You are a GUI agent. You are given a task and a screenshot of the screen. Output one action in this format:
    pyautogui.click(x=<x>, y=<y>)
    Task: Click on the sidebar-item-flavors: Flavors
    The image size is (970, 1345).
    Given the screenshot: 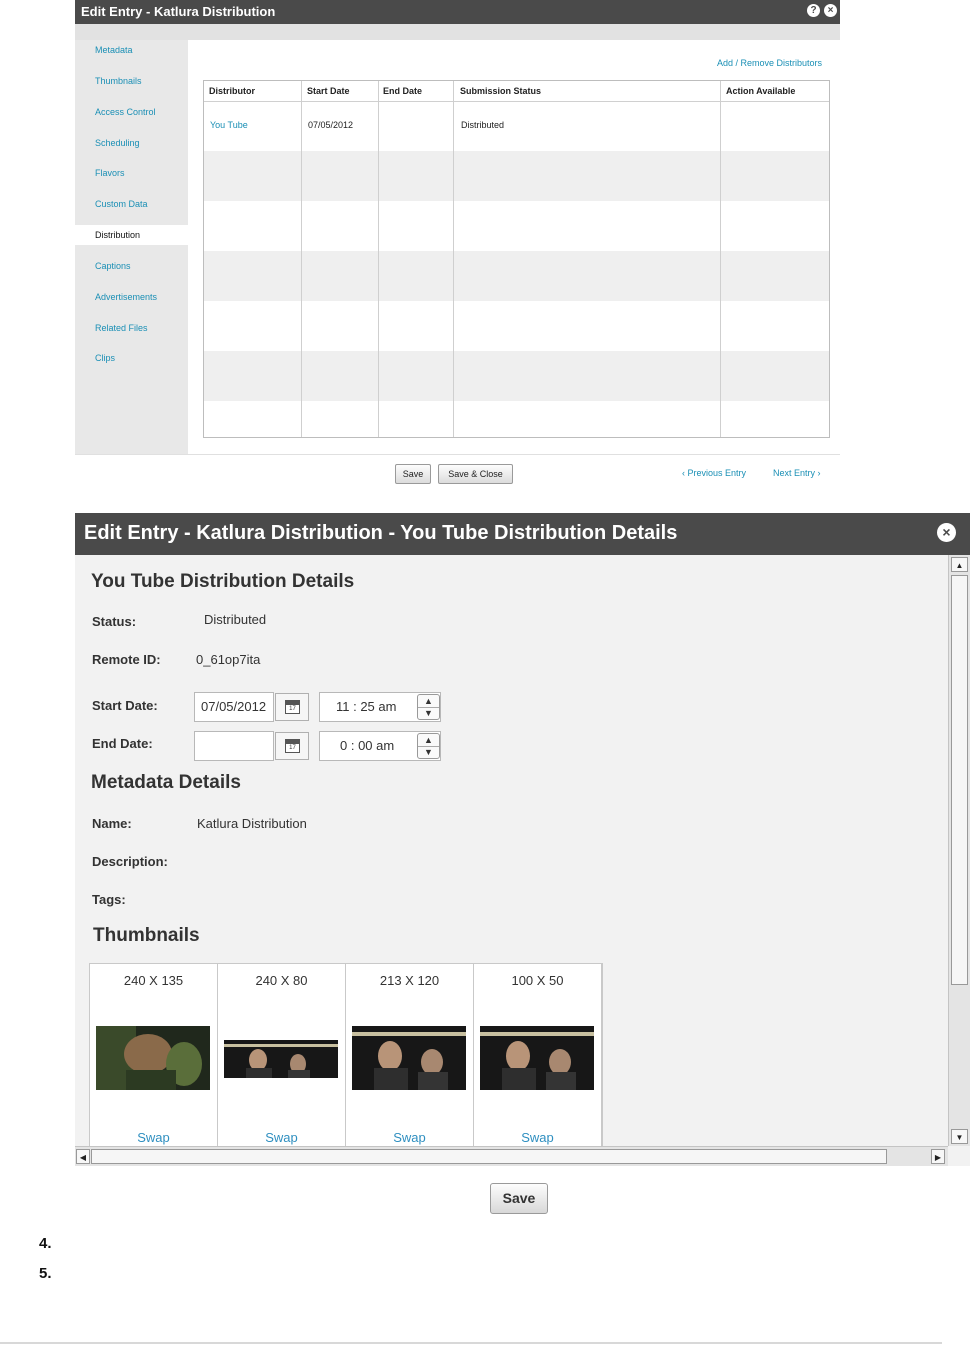 What is the action you would take?
    pyautogui.click(x=131, y=173)
    